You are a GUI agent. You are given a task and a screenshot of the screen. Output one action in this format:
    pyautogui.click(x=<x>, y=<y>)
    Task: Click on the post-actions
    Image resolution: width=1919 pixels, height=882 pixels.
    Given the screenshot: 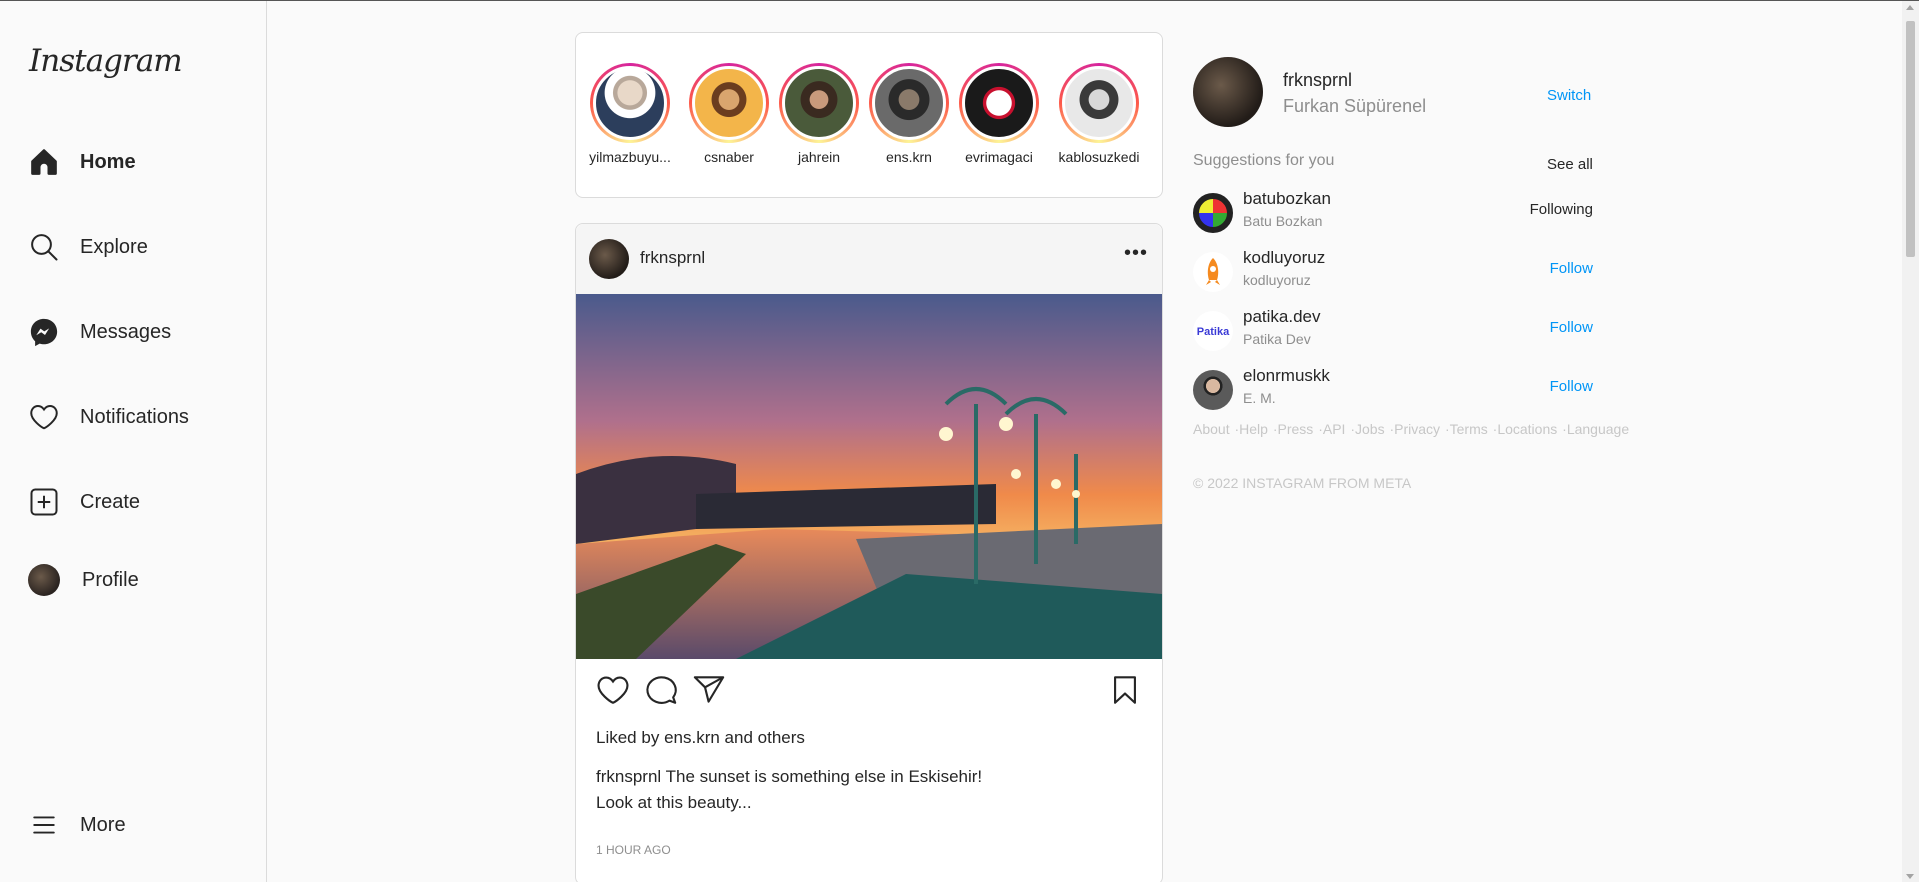 What is the action you would take?
    pyautogui.click(x=661, y=690)
    